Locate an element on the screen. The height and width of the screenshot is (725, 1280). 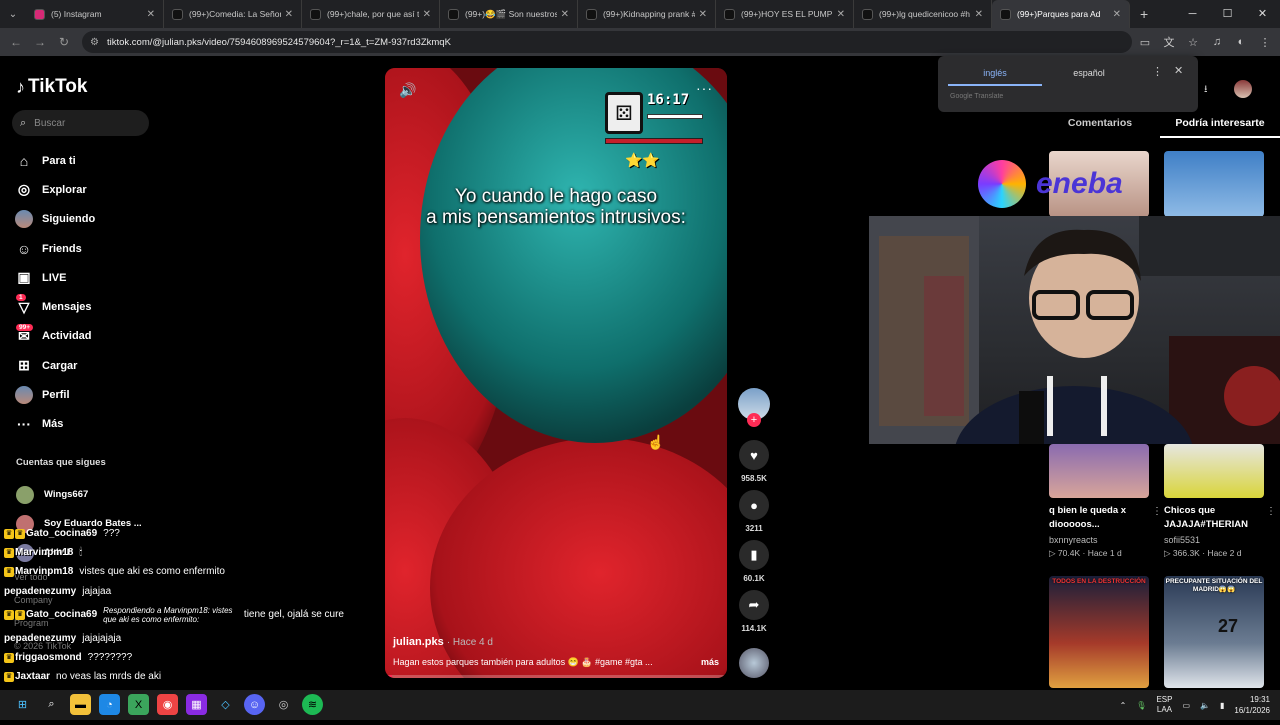
file-explorer-icon: ▬ is located at coordinates (80, 704).